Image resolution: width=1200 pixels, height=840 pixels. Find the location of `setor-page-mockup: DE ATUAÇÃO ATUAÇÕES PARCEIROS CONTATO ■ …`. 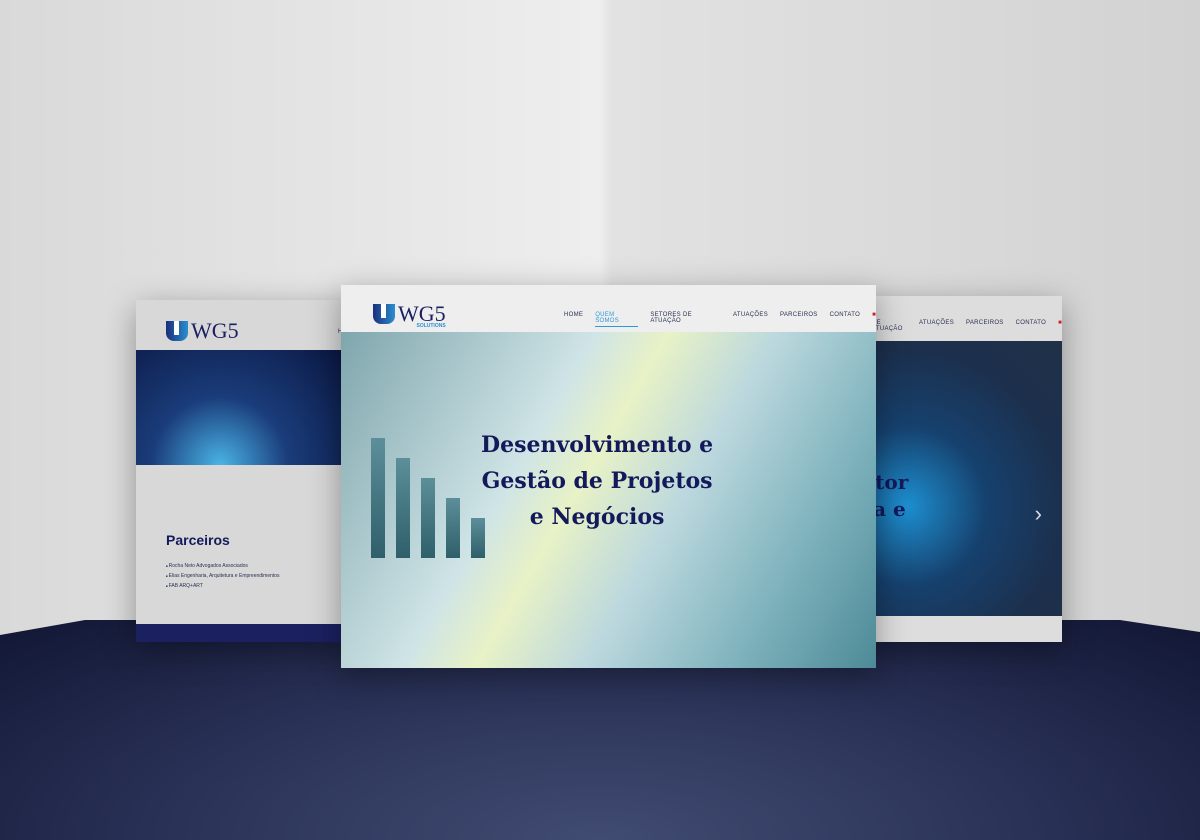

setor-page-mockup: DE ATUAÇÃO ATUAÇÕES PARCEIROS CONTATO ■ … is located at coordinates (965, 469).